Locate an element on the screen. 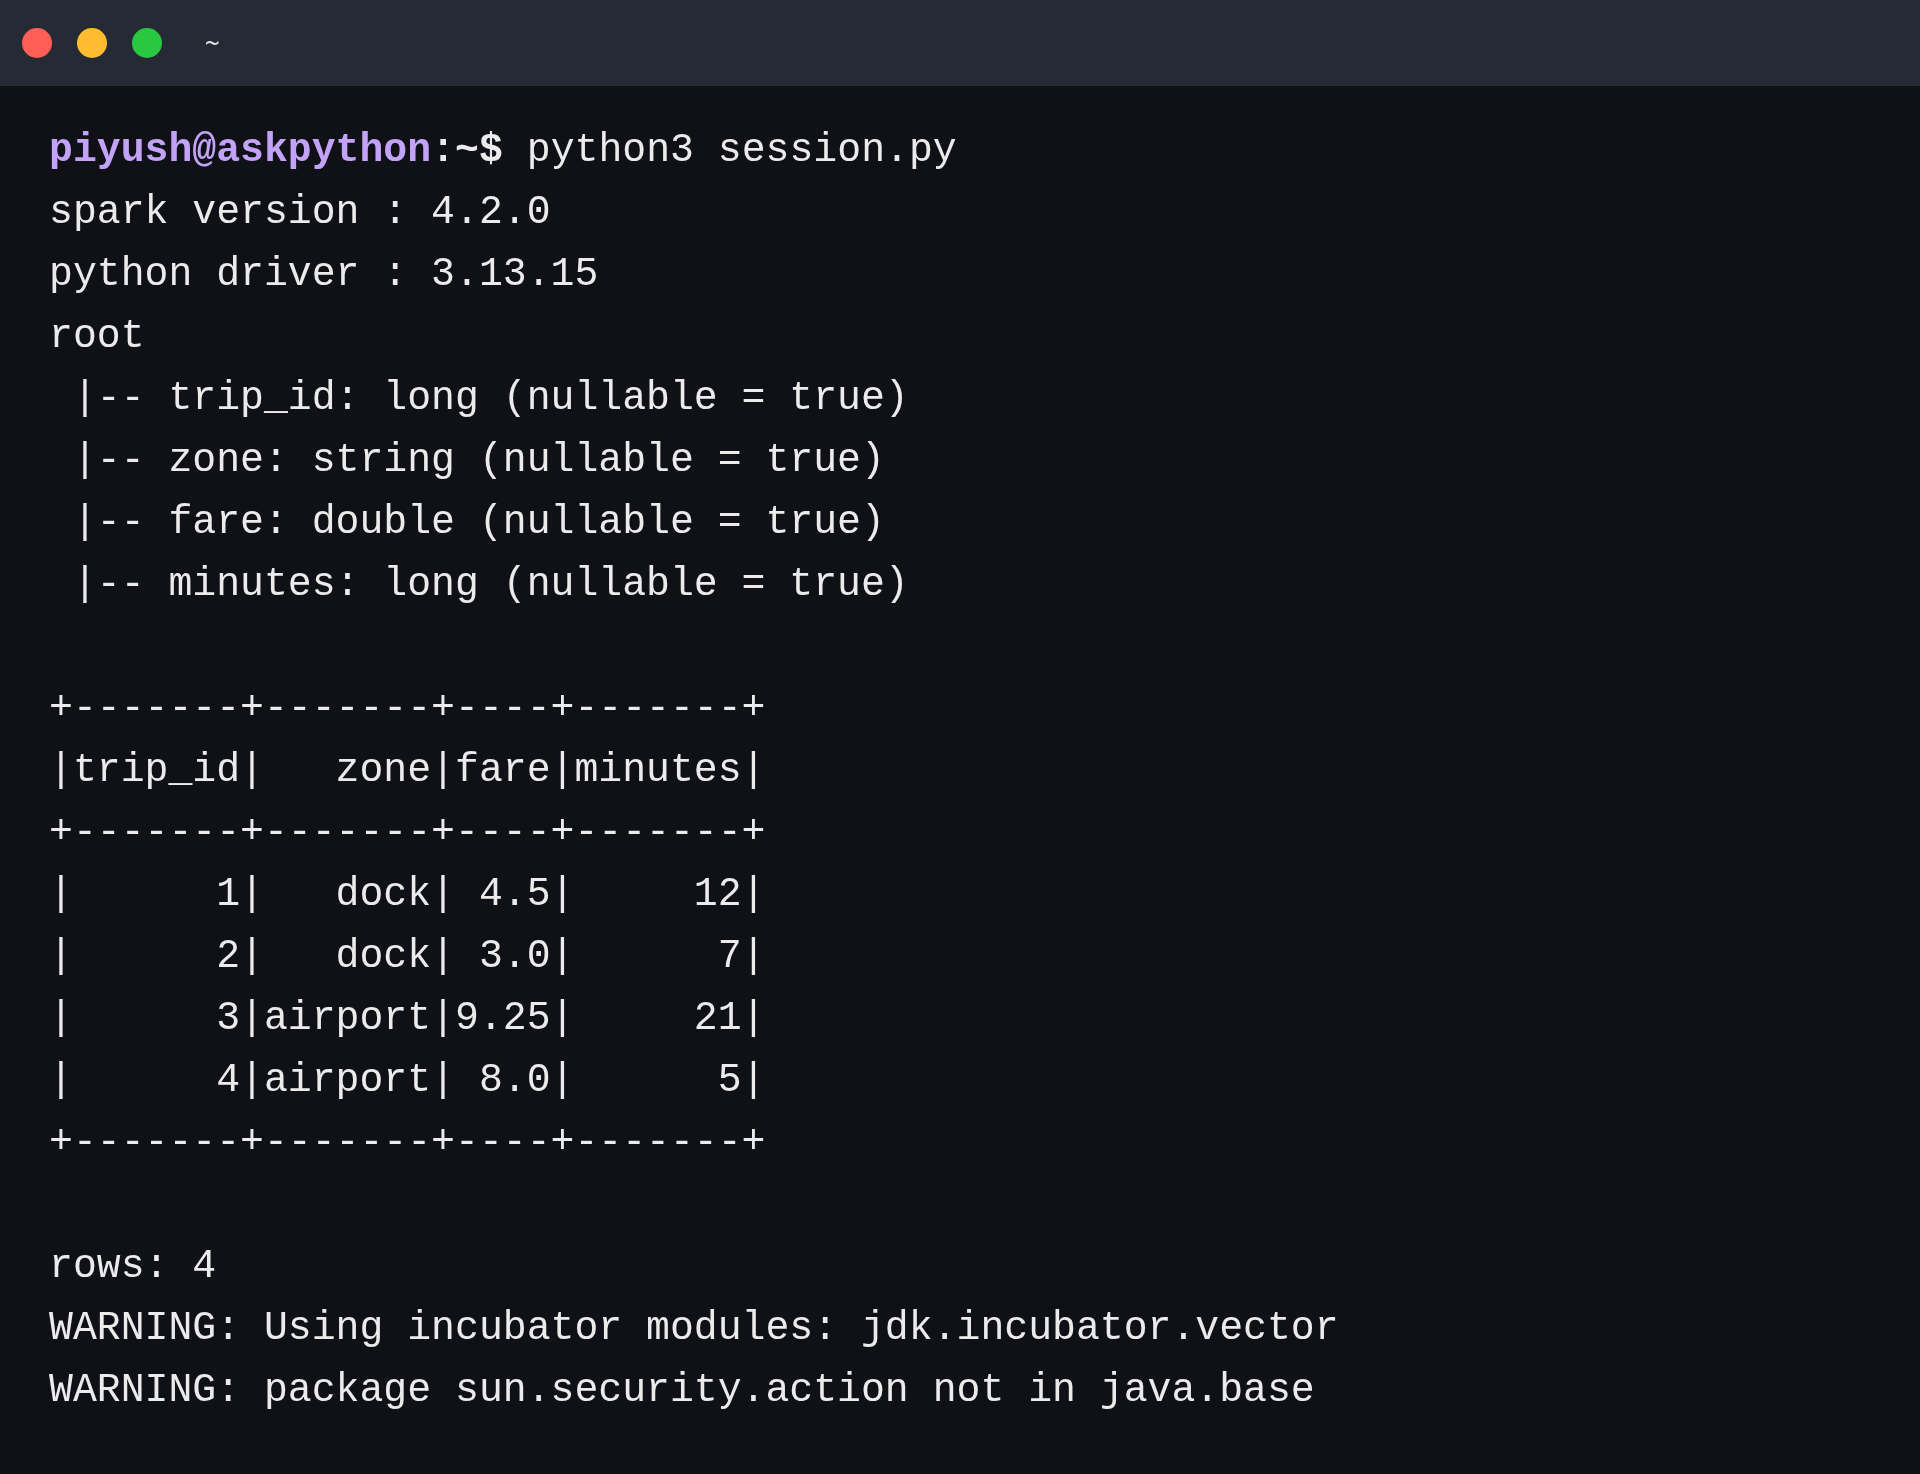  output-line: python driver : 3.13.15 is located at coordinates (324, 274).